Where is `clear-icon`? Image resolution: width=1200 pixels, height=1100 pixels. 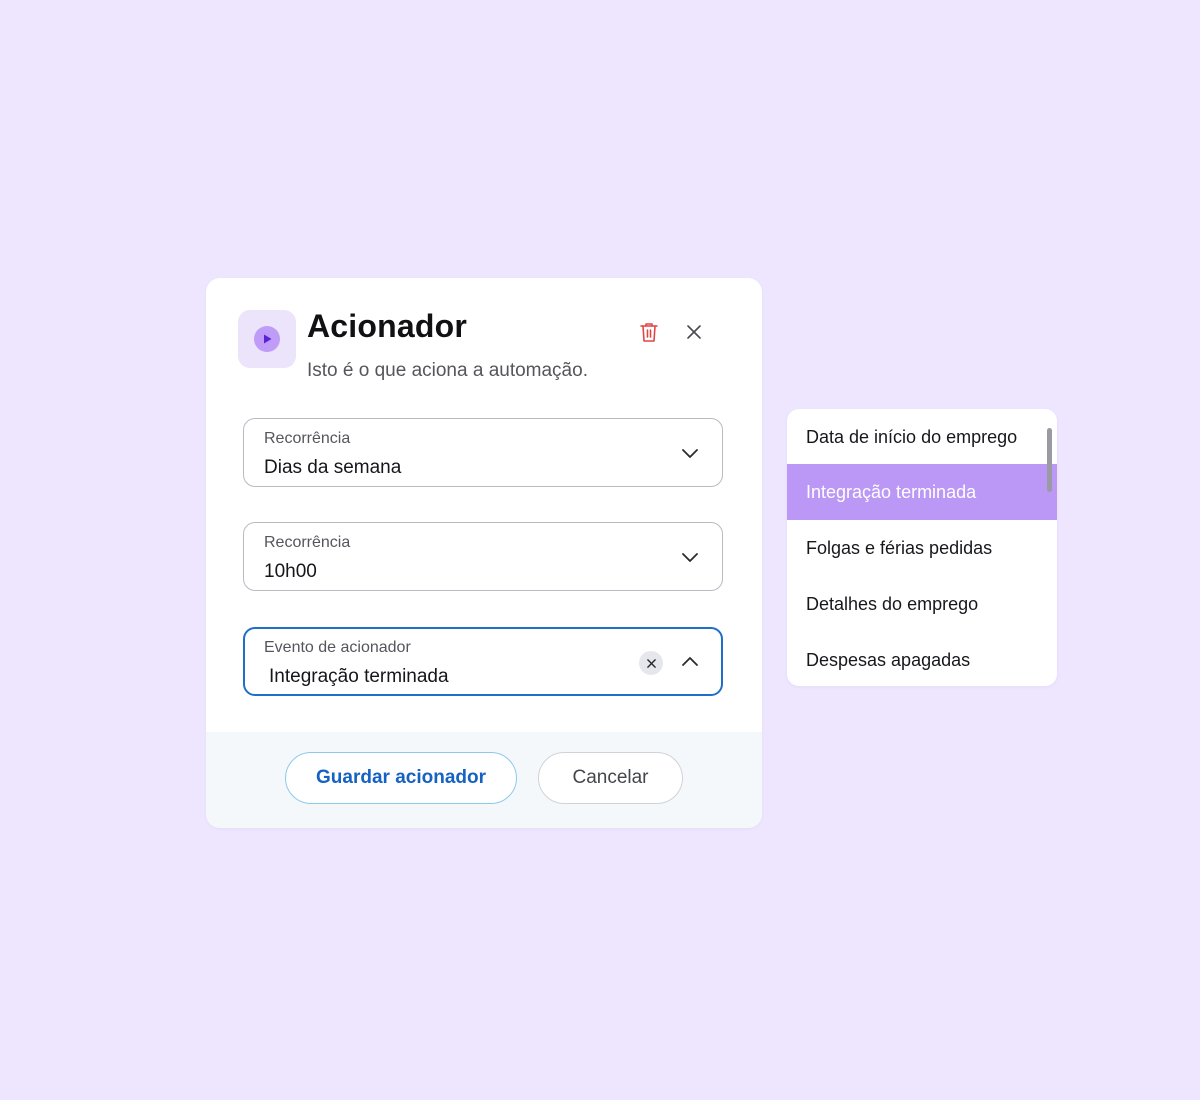
clear-icon is located at coordinates (651, 663).